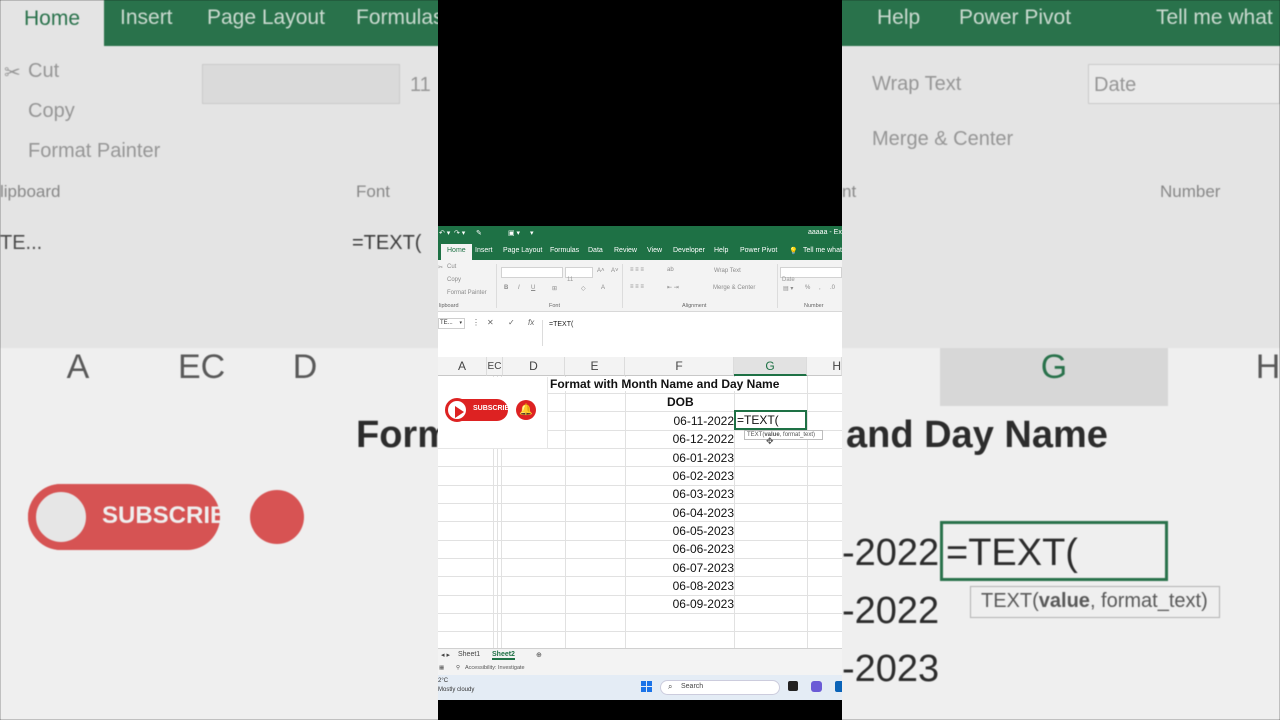  What do you see at coordinates (699, 494) in the screenshot?
I see `date-cell: 06-03-2023` at bounding box center [699, 494].